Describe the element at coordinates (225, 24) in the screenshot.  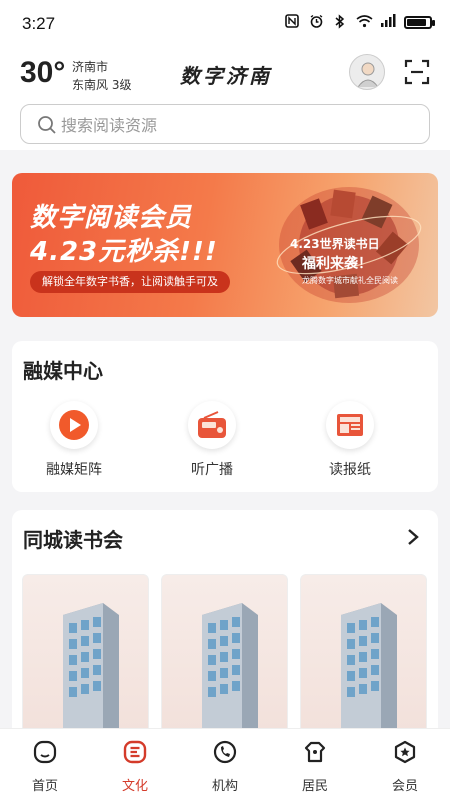
I see `status-bar: 3:27` at that location.